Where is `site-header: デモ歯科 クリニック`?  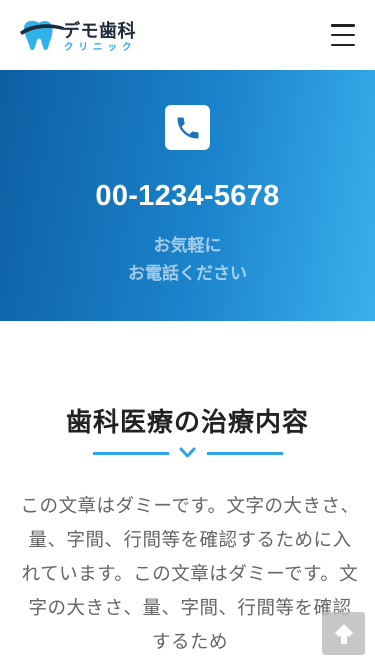 site-header: デモ歯科 クリニック is located at coordinates (187, 35).